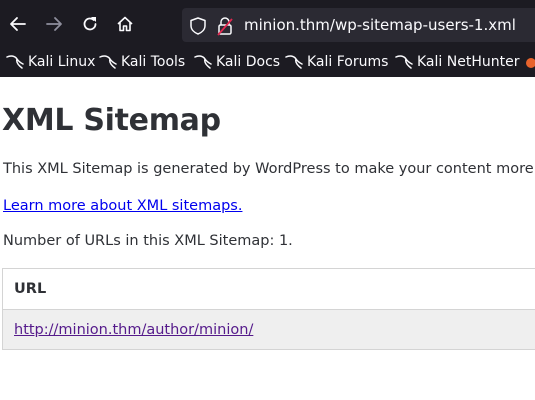 The width and height of the screenshot is (535, 400). What do you see at coordinates (111, 120) in the screenshot?
I see `page-title: XML Sitemap` at bounding box center [111, 120].